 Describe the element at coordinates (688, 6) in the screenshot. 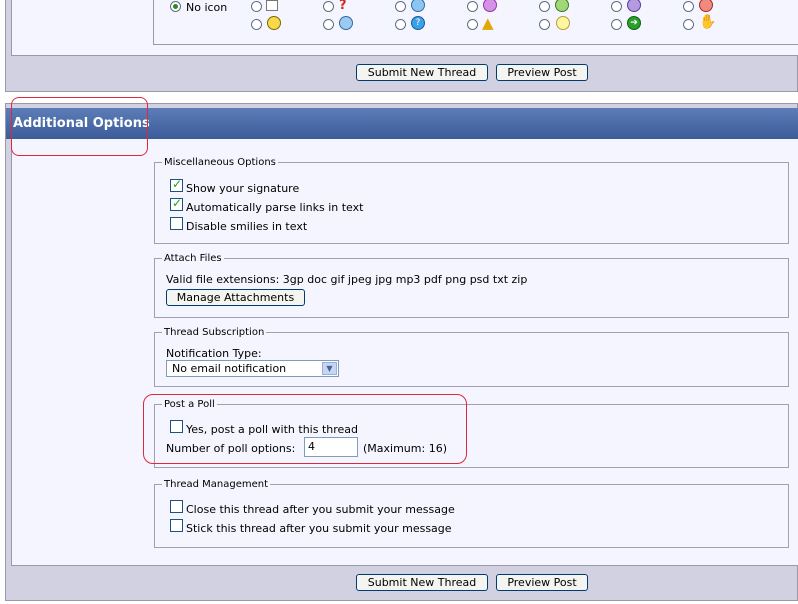

I see `icon-radio-angry` at that location.